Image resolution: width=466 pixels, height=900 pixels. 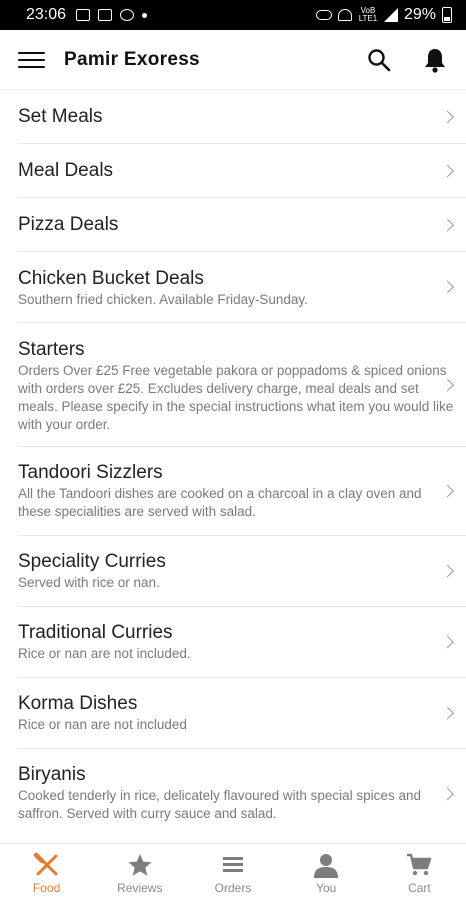 I want to click on menu-item-title: Starters, so click(x=51, y=349).